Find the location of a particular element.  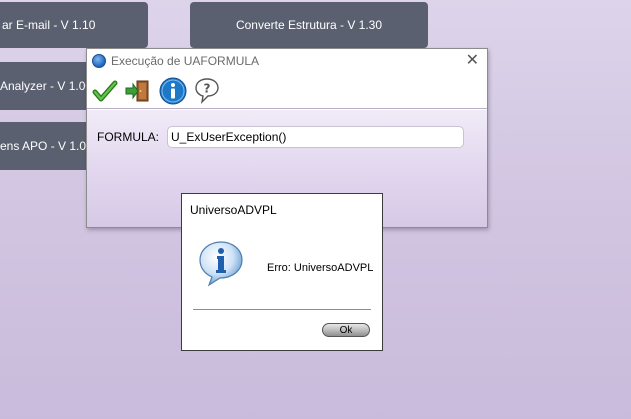

info-icon is located at coordinates (173, 91).